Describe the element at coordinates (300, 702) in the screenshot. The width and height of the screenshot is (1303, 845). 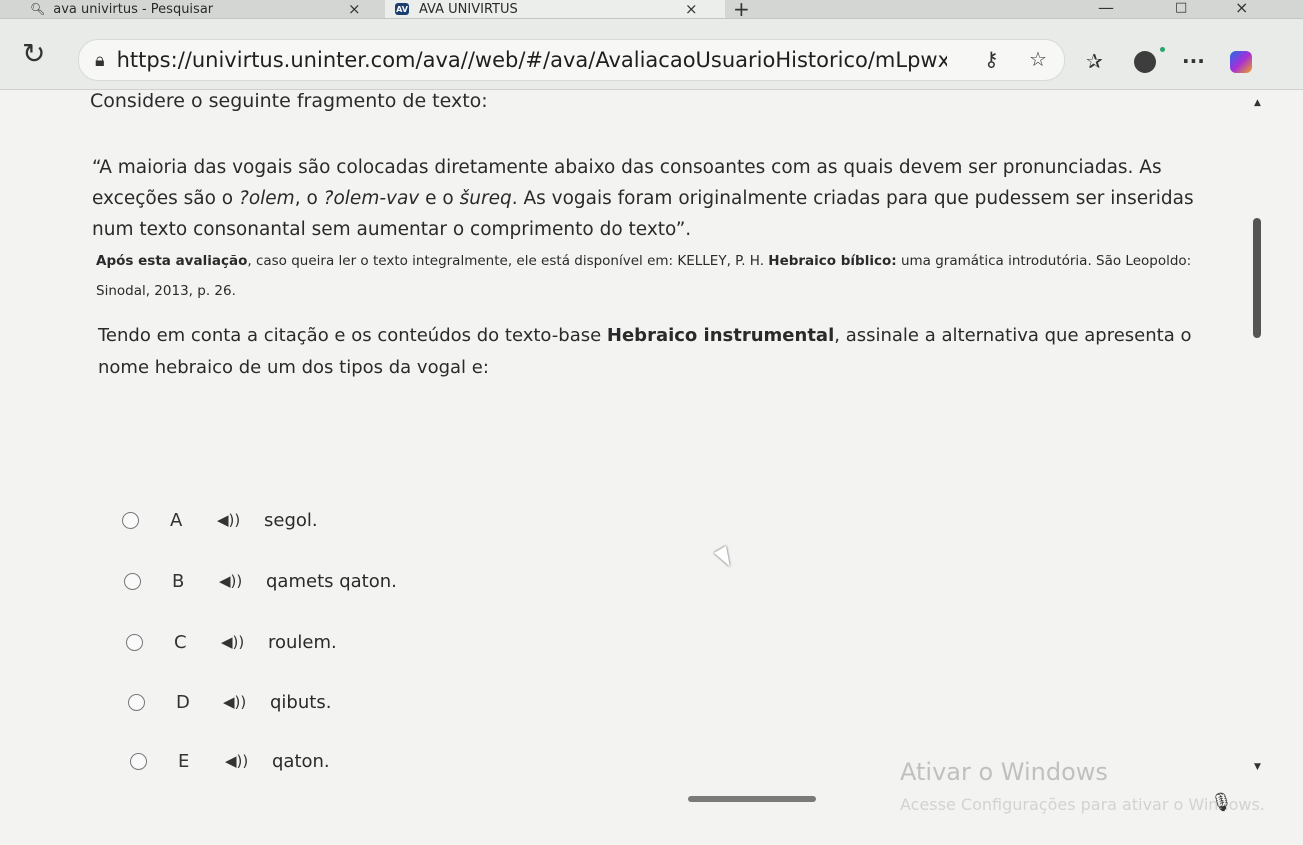
I see `option-text: qibuts.` at that location.